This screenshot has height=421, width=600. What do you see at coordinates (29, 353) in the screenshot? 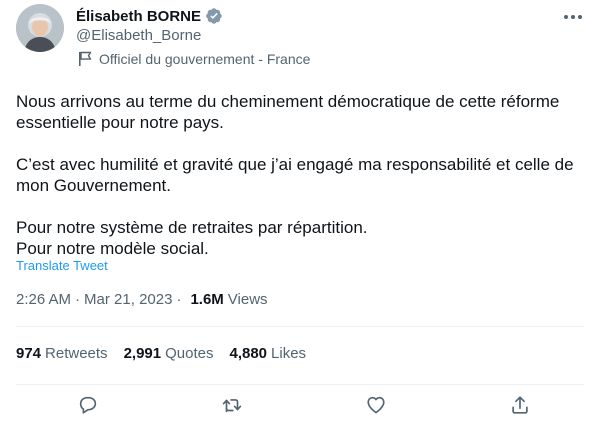
I see `retweets-count: 974` at bounding box center [29, 353].